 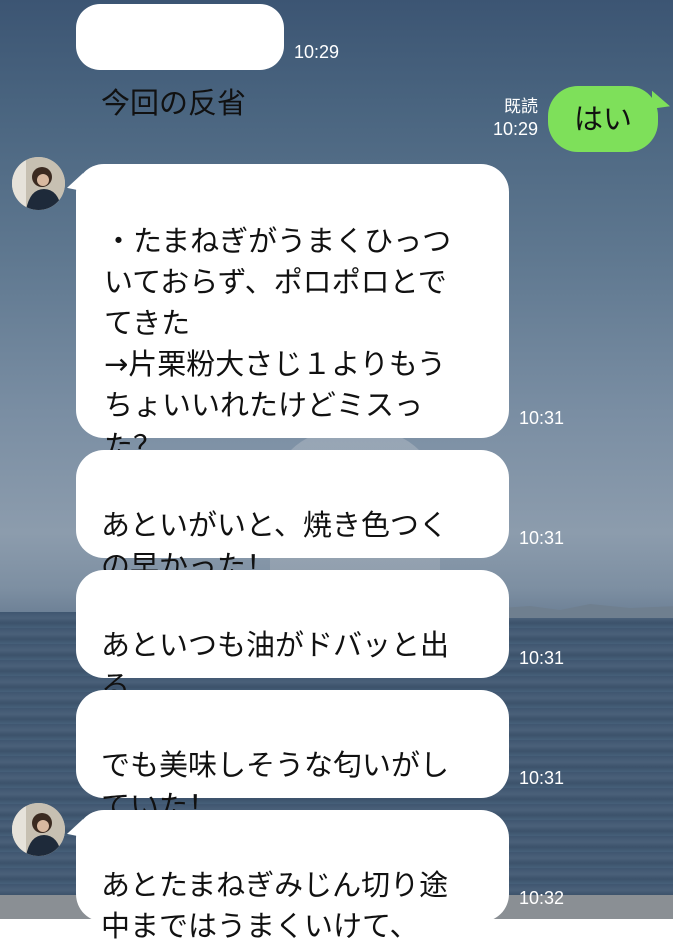 I want to click on message-bubble: あとたまねぎみじん切り途 中まではうまくいけて、, so click(x=292, y=876).